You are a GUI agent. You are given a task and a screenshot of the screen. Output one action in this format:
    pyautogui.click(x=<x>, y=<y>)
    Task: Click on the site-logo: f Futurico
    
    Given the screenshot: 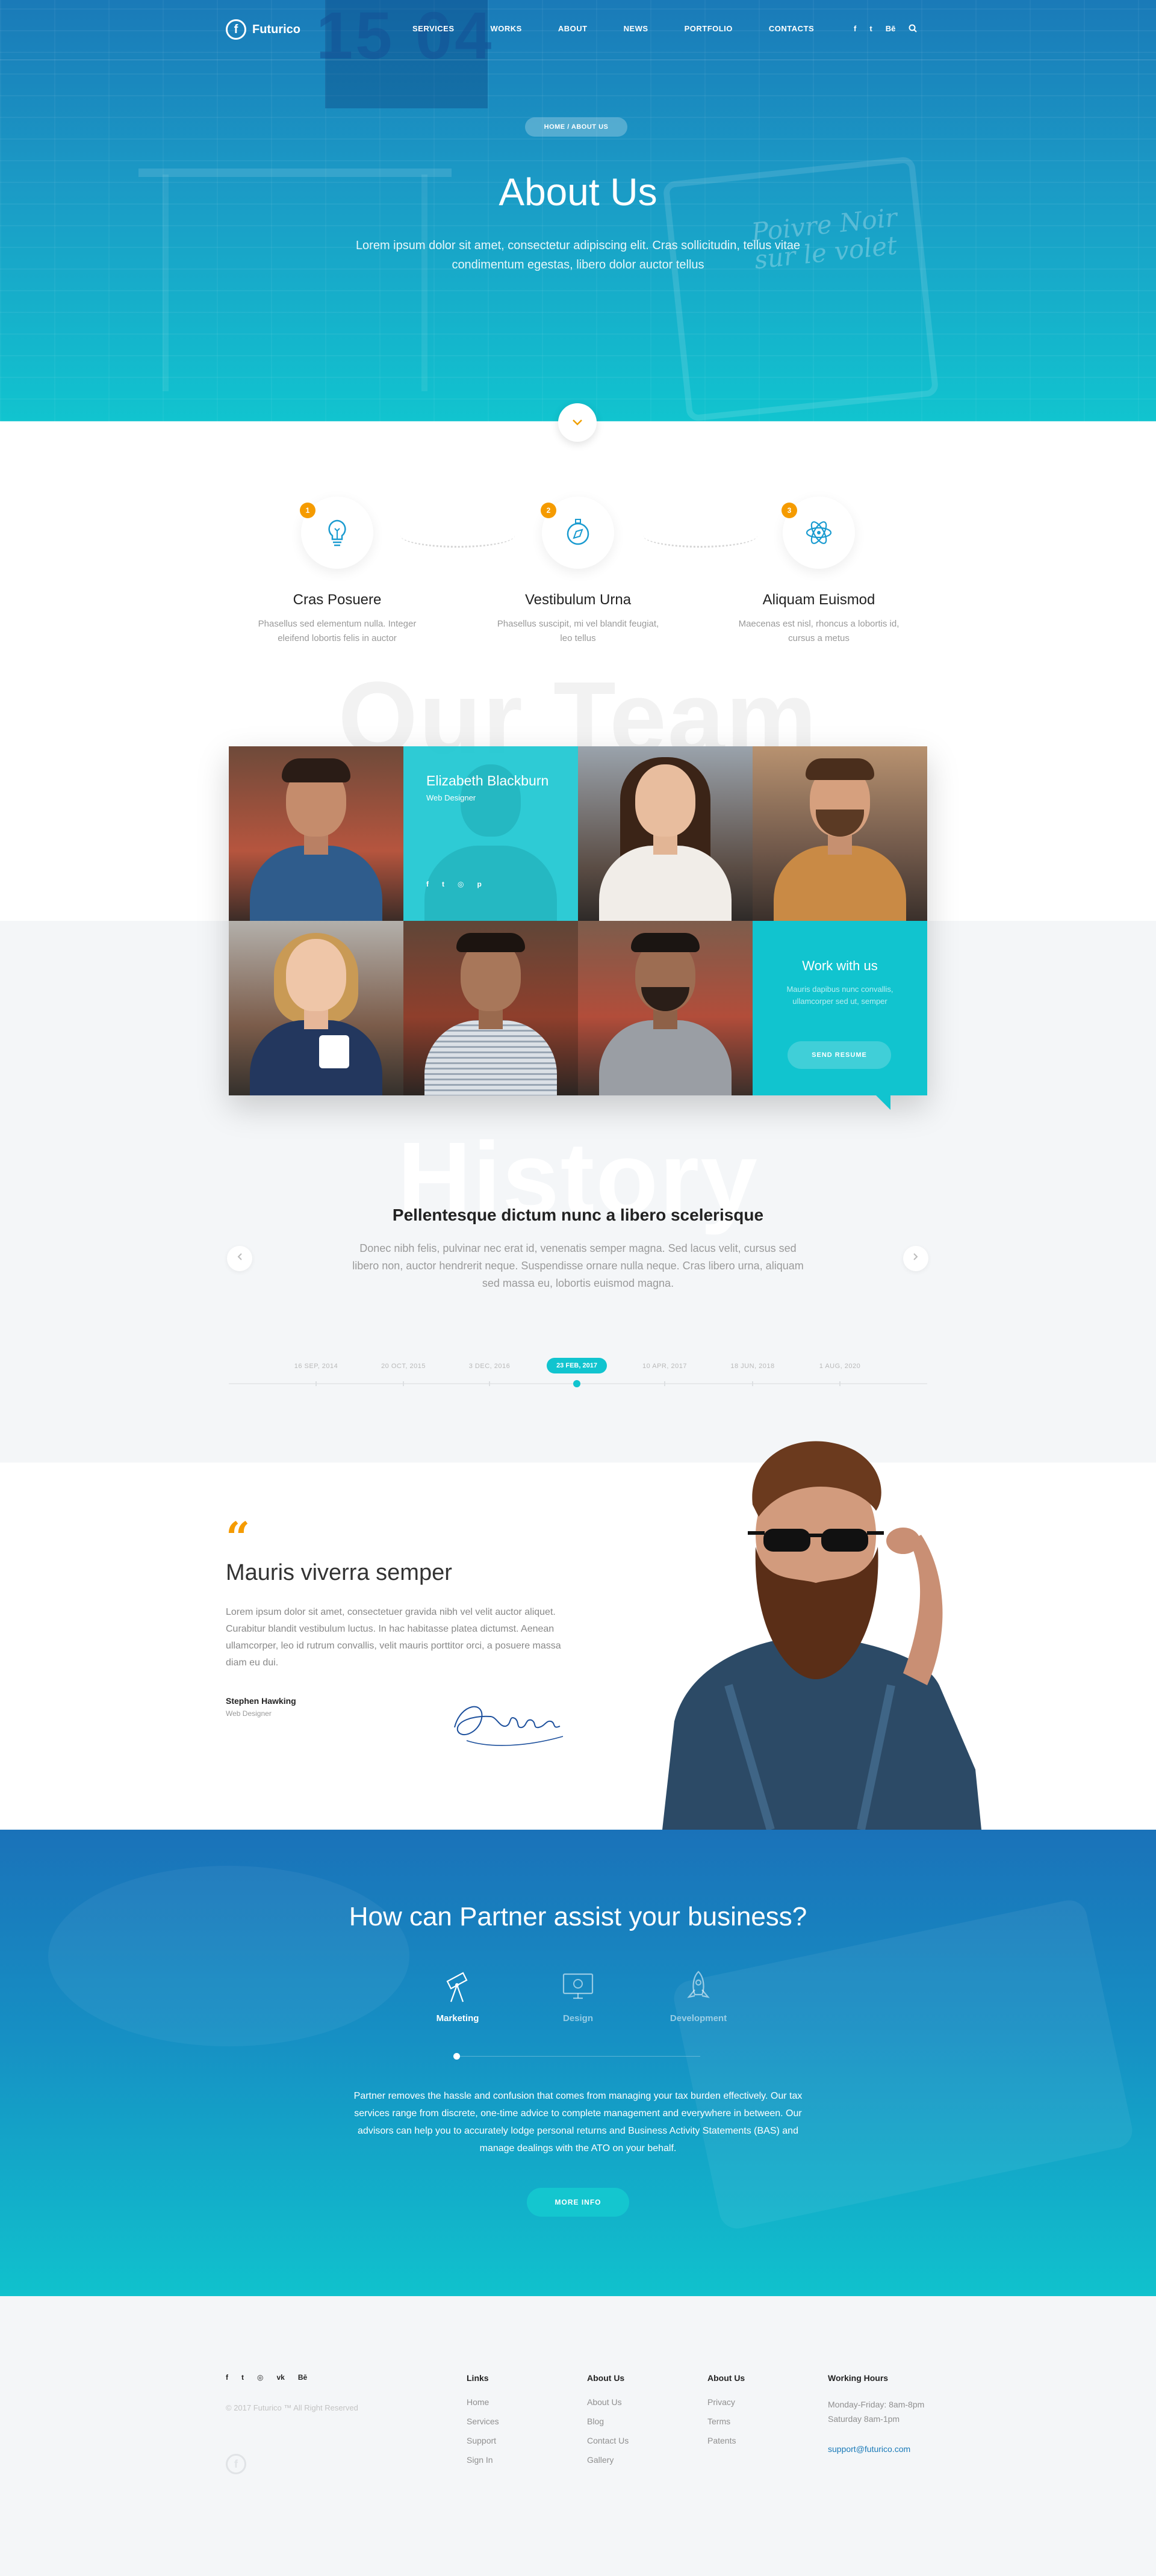 What is the action you would take?
    pyautogui.click(x=263, y=29)
    